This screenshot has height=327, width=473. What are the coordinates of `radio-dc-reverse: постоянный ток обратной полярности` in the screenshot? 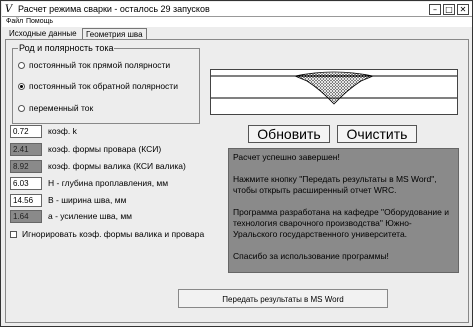 It's located at (98, 86).